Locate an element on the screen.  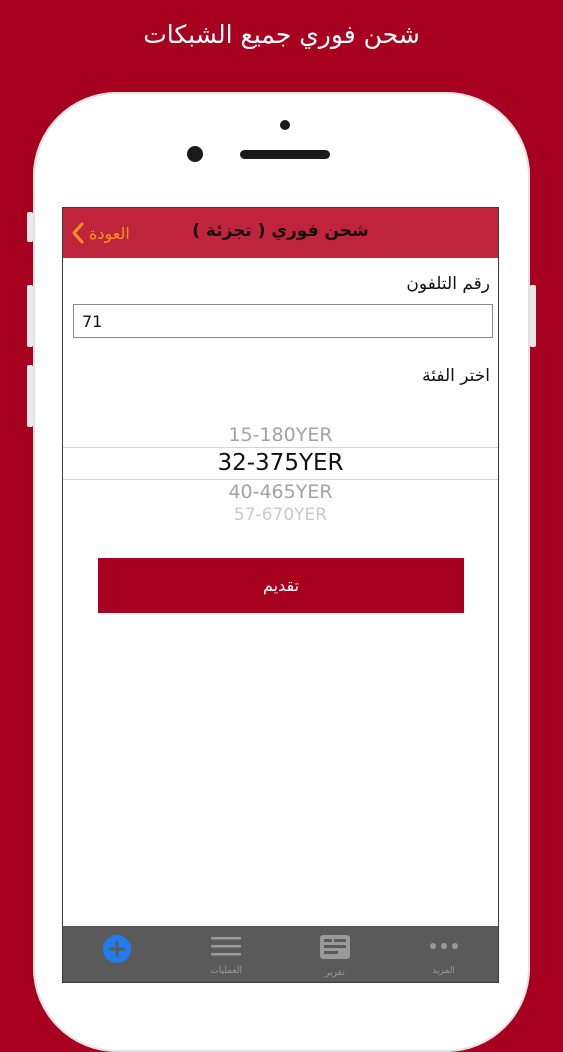
phone-camera is located at coordinates (195, 154).